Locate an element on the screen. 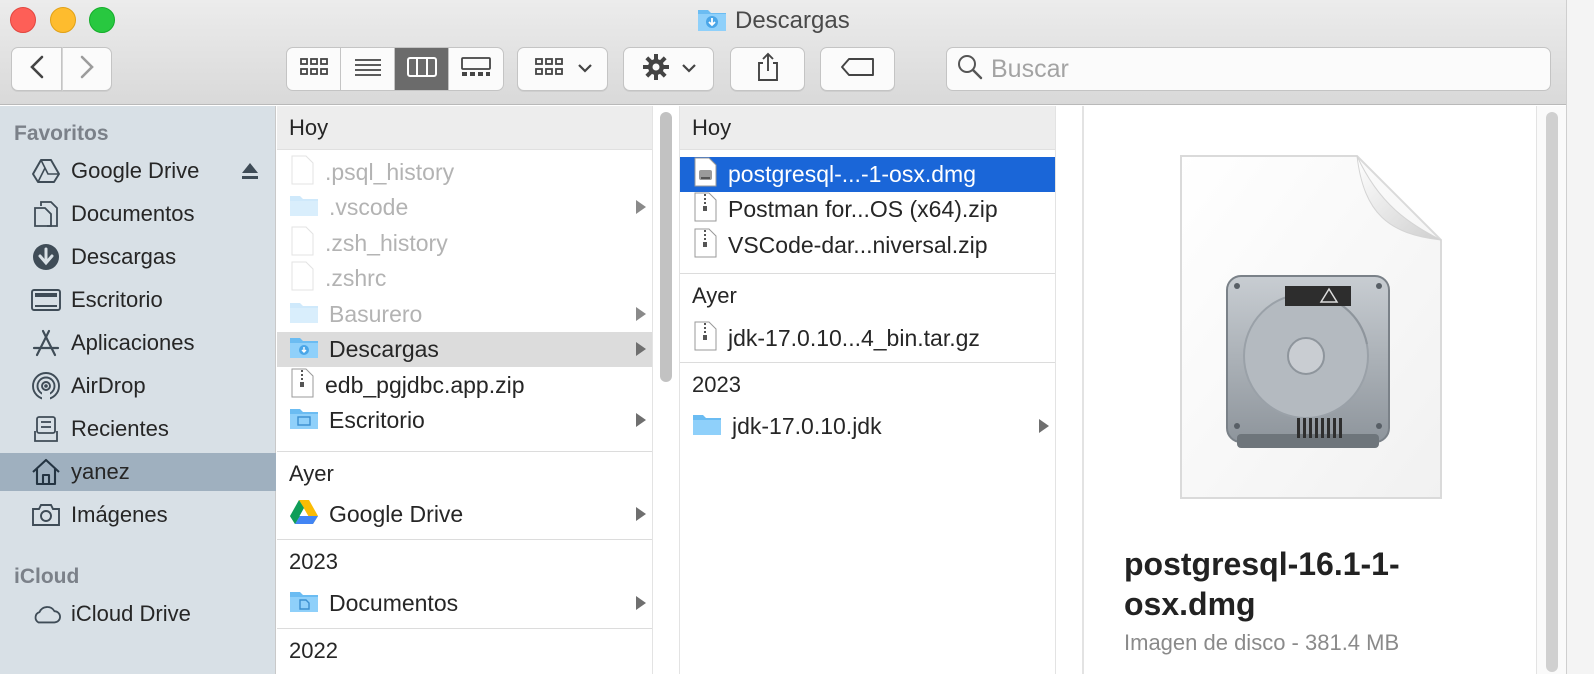 The height and width of the screenshot is (674, 1594). search-icon is located at coordinates (970, 69).